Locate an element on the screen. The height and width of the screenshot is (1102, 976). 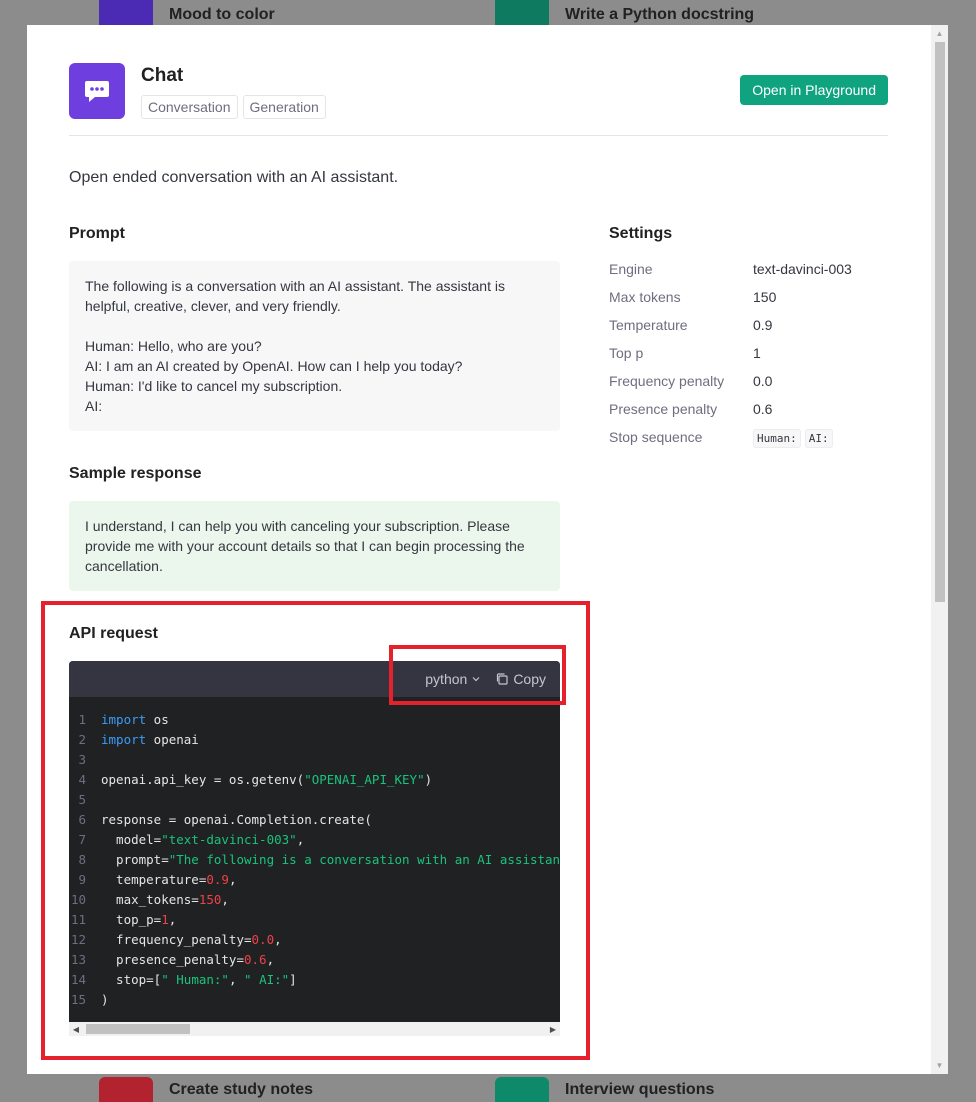
copy-icon is located at coordinates (502, 679).